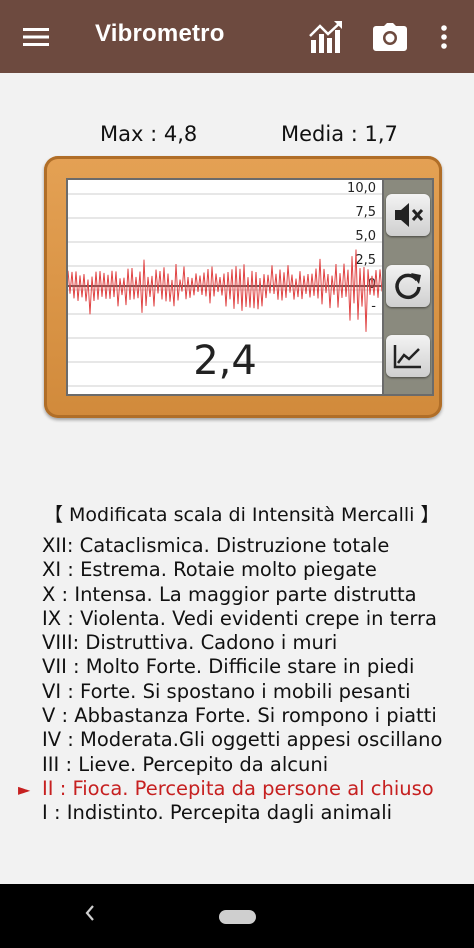 This screenshot has width=474, height=948. I want to click on scale-item: XI : Estrema. Rotaie molto piegate, so click(209, 570).